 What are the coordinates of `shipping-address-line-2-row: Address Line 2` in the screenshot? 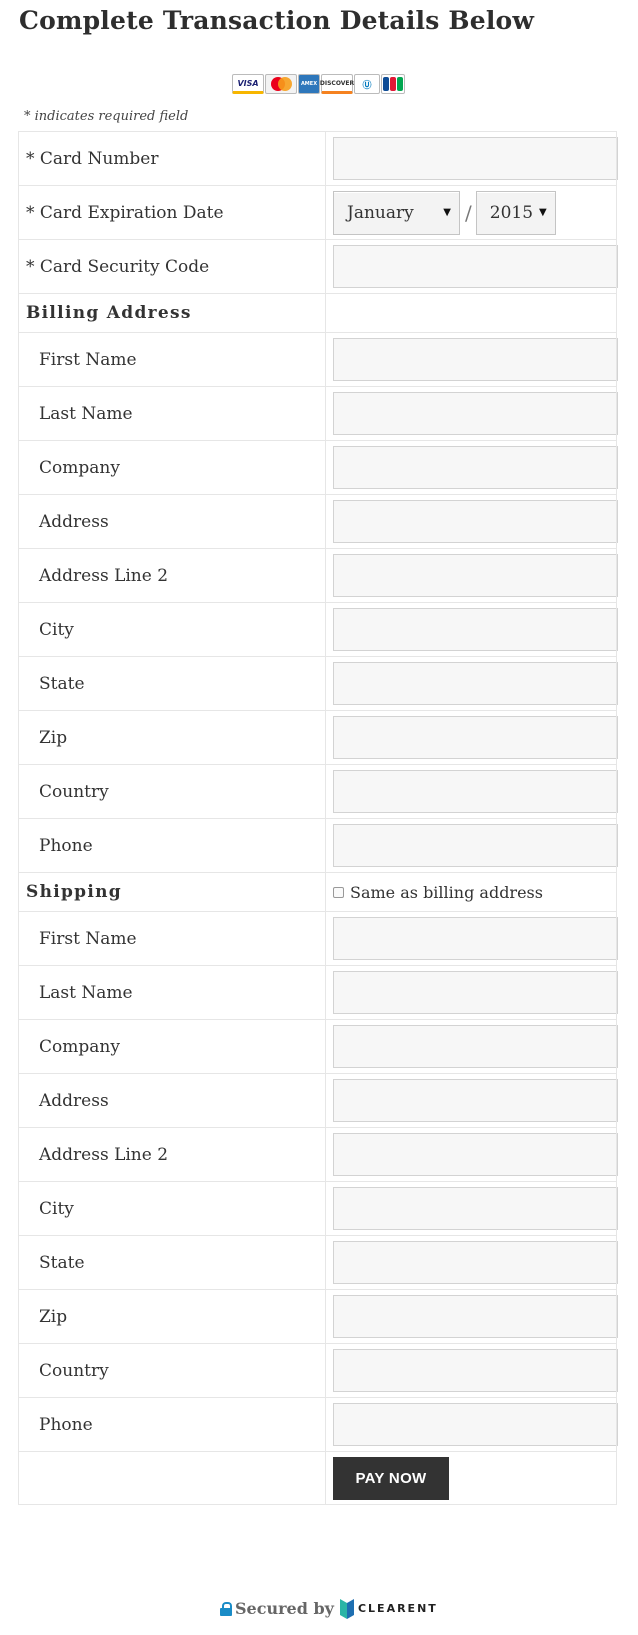 It's located at (318, 1154).